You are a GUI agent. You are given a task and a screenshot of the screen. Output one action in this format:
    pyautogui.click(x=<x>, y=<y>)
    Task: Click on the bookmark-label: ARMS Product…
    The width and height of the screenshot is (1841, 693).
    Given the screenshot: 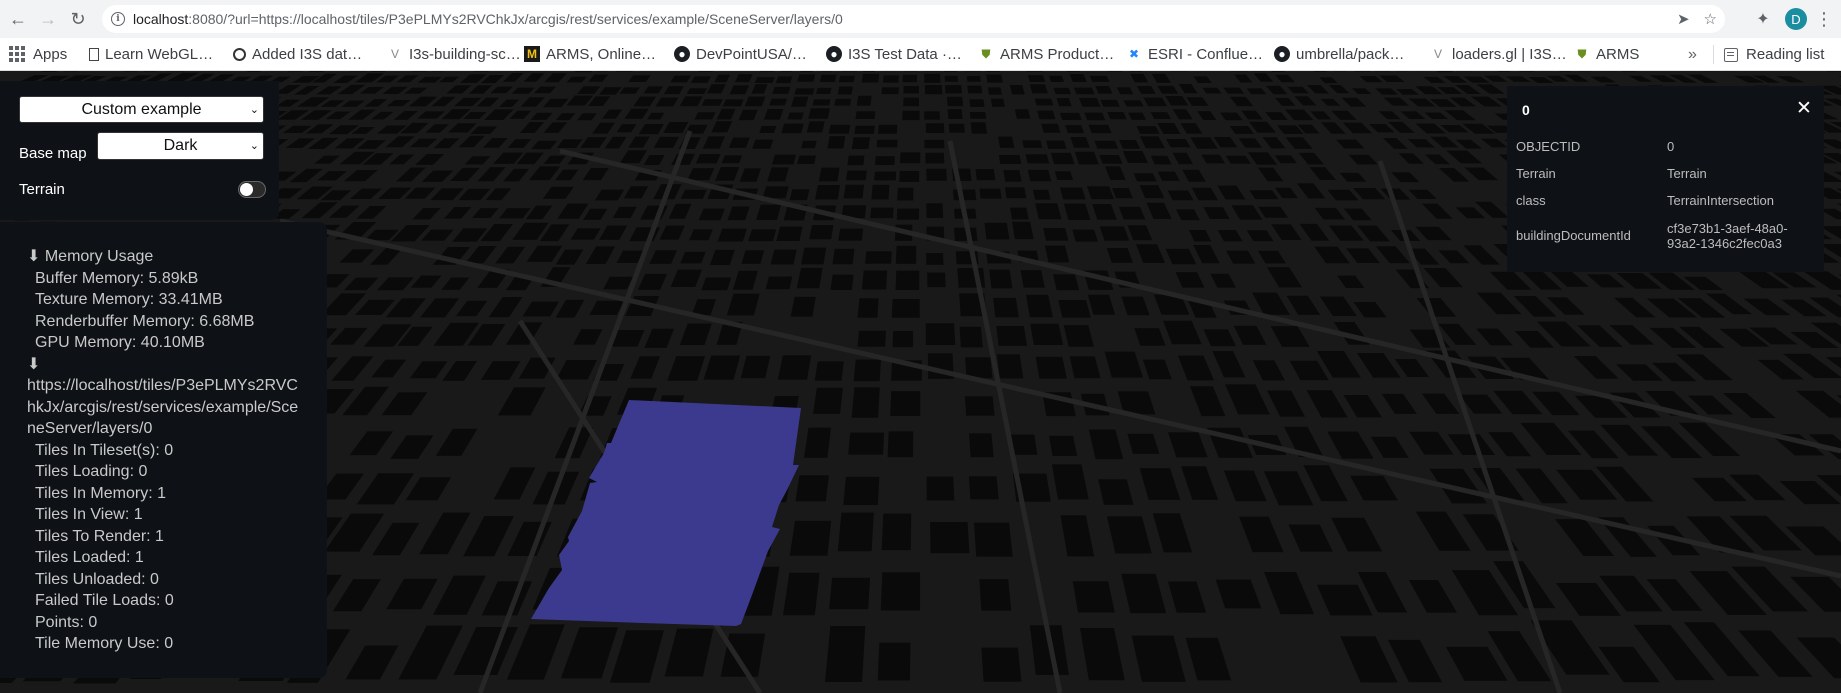 What is the action you would take?
    pyautogui.click(x=1057, y=54)
    